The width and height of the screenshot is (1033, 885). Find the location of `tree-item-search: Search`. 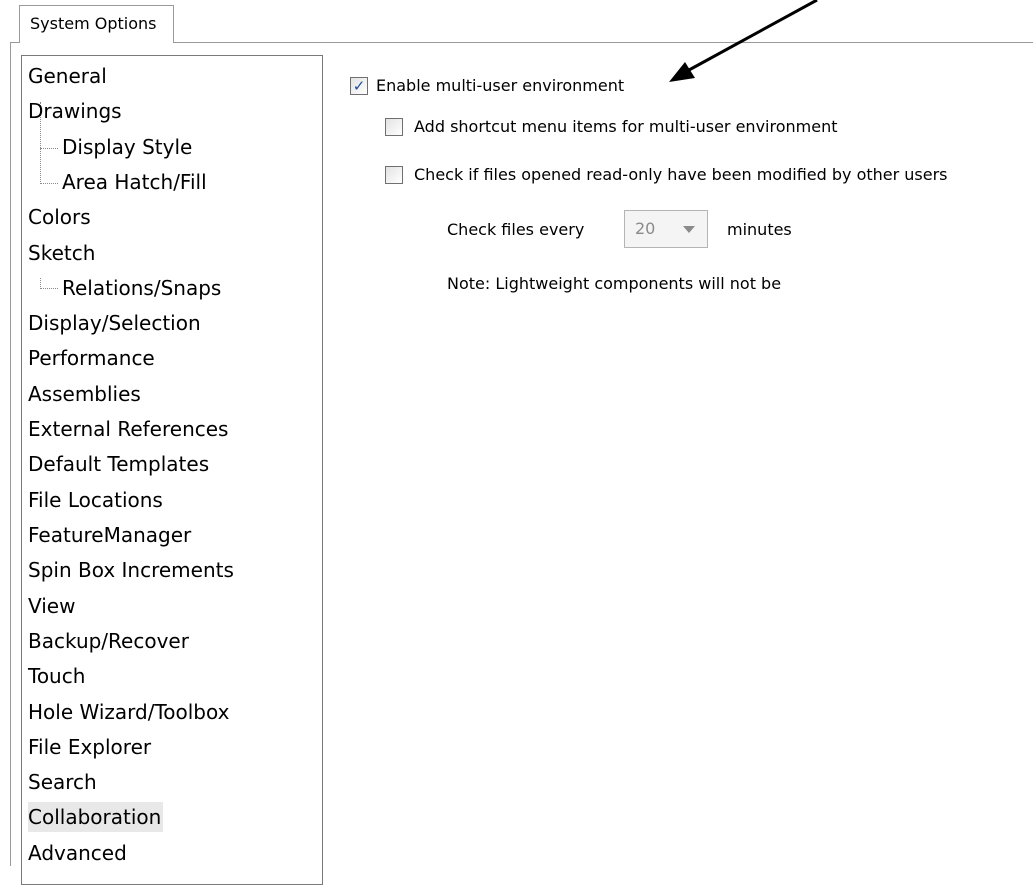

tree-item-search: Search is located at coordinates (62, 782).